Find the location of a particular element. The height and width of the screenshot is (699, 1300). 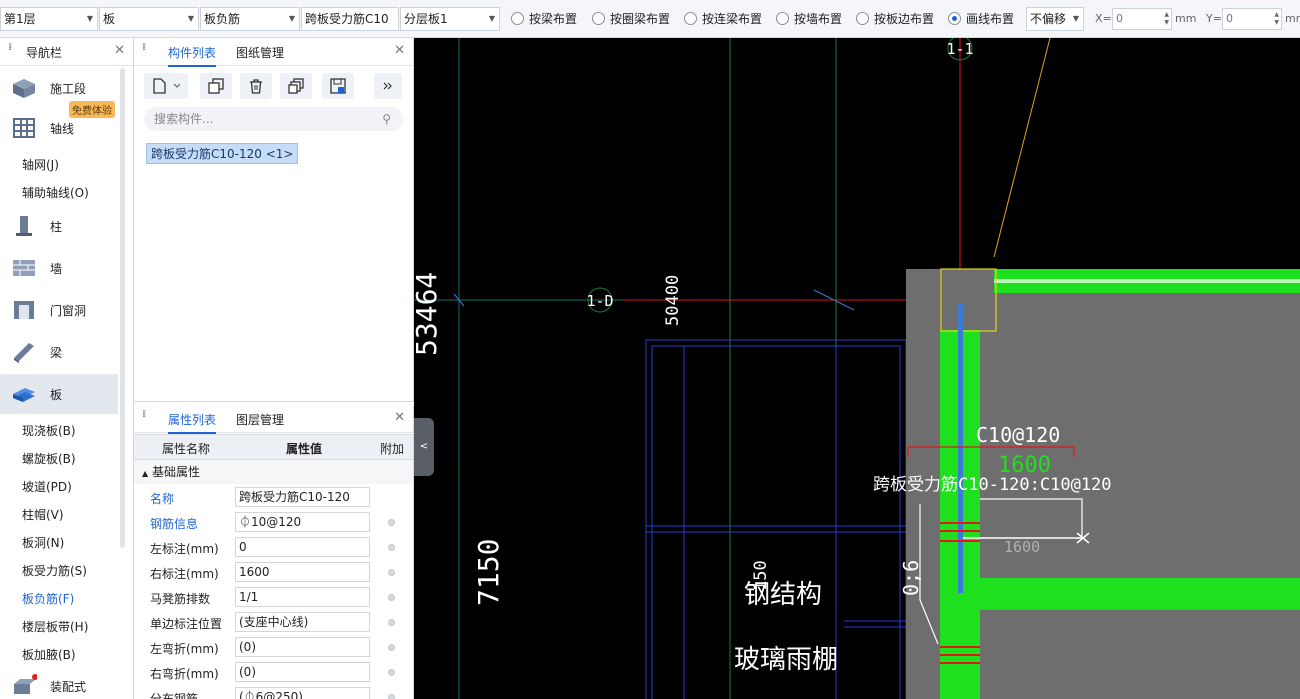

category-dropdown: 板 ▼ is located at coordinates (149, 19).